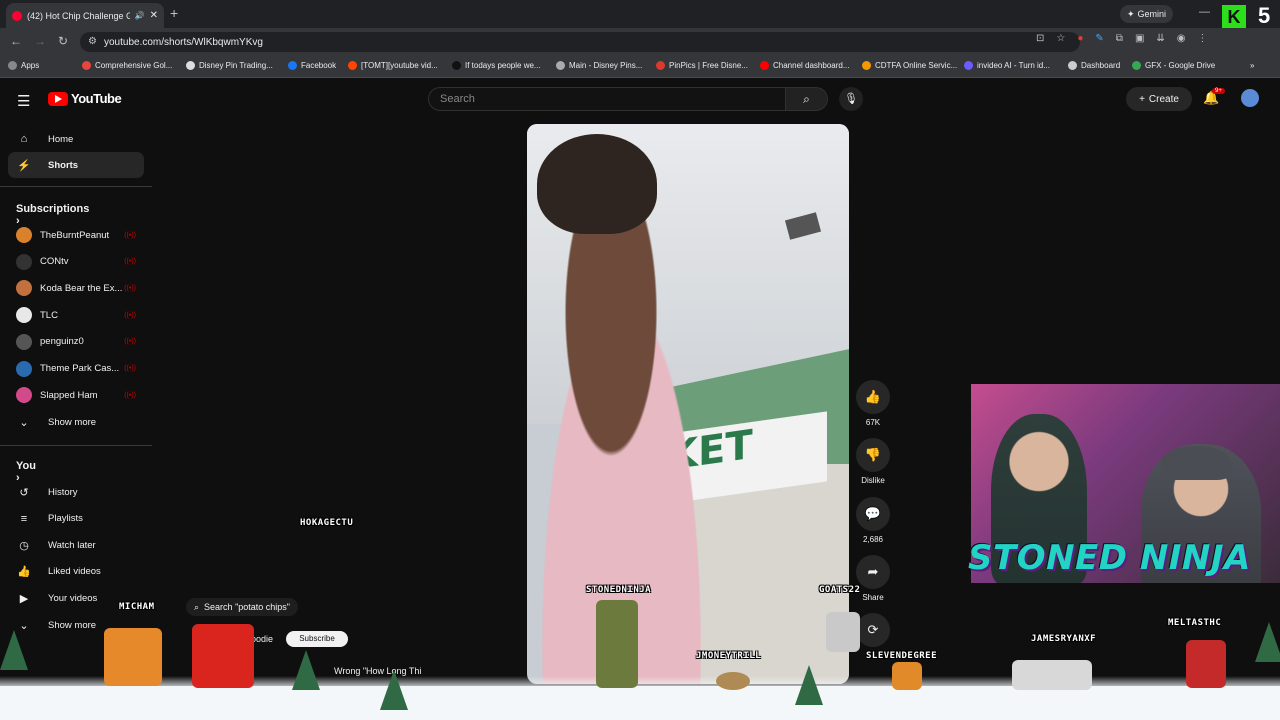 Image resolution: width=1280 pixels, height=720 pixels. What do you see at coordinates (76, 288) in the screenshot?
I see `sidebar-item-subscription: Koda Bear the Ex... ((•))` at bounding box center [76, 288].